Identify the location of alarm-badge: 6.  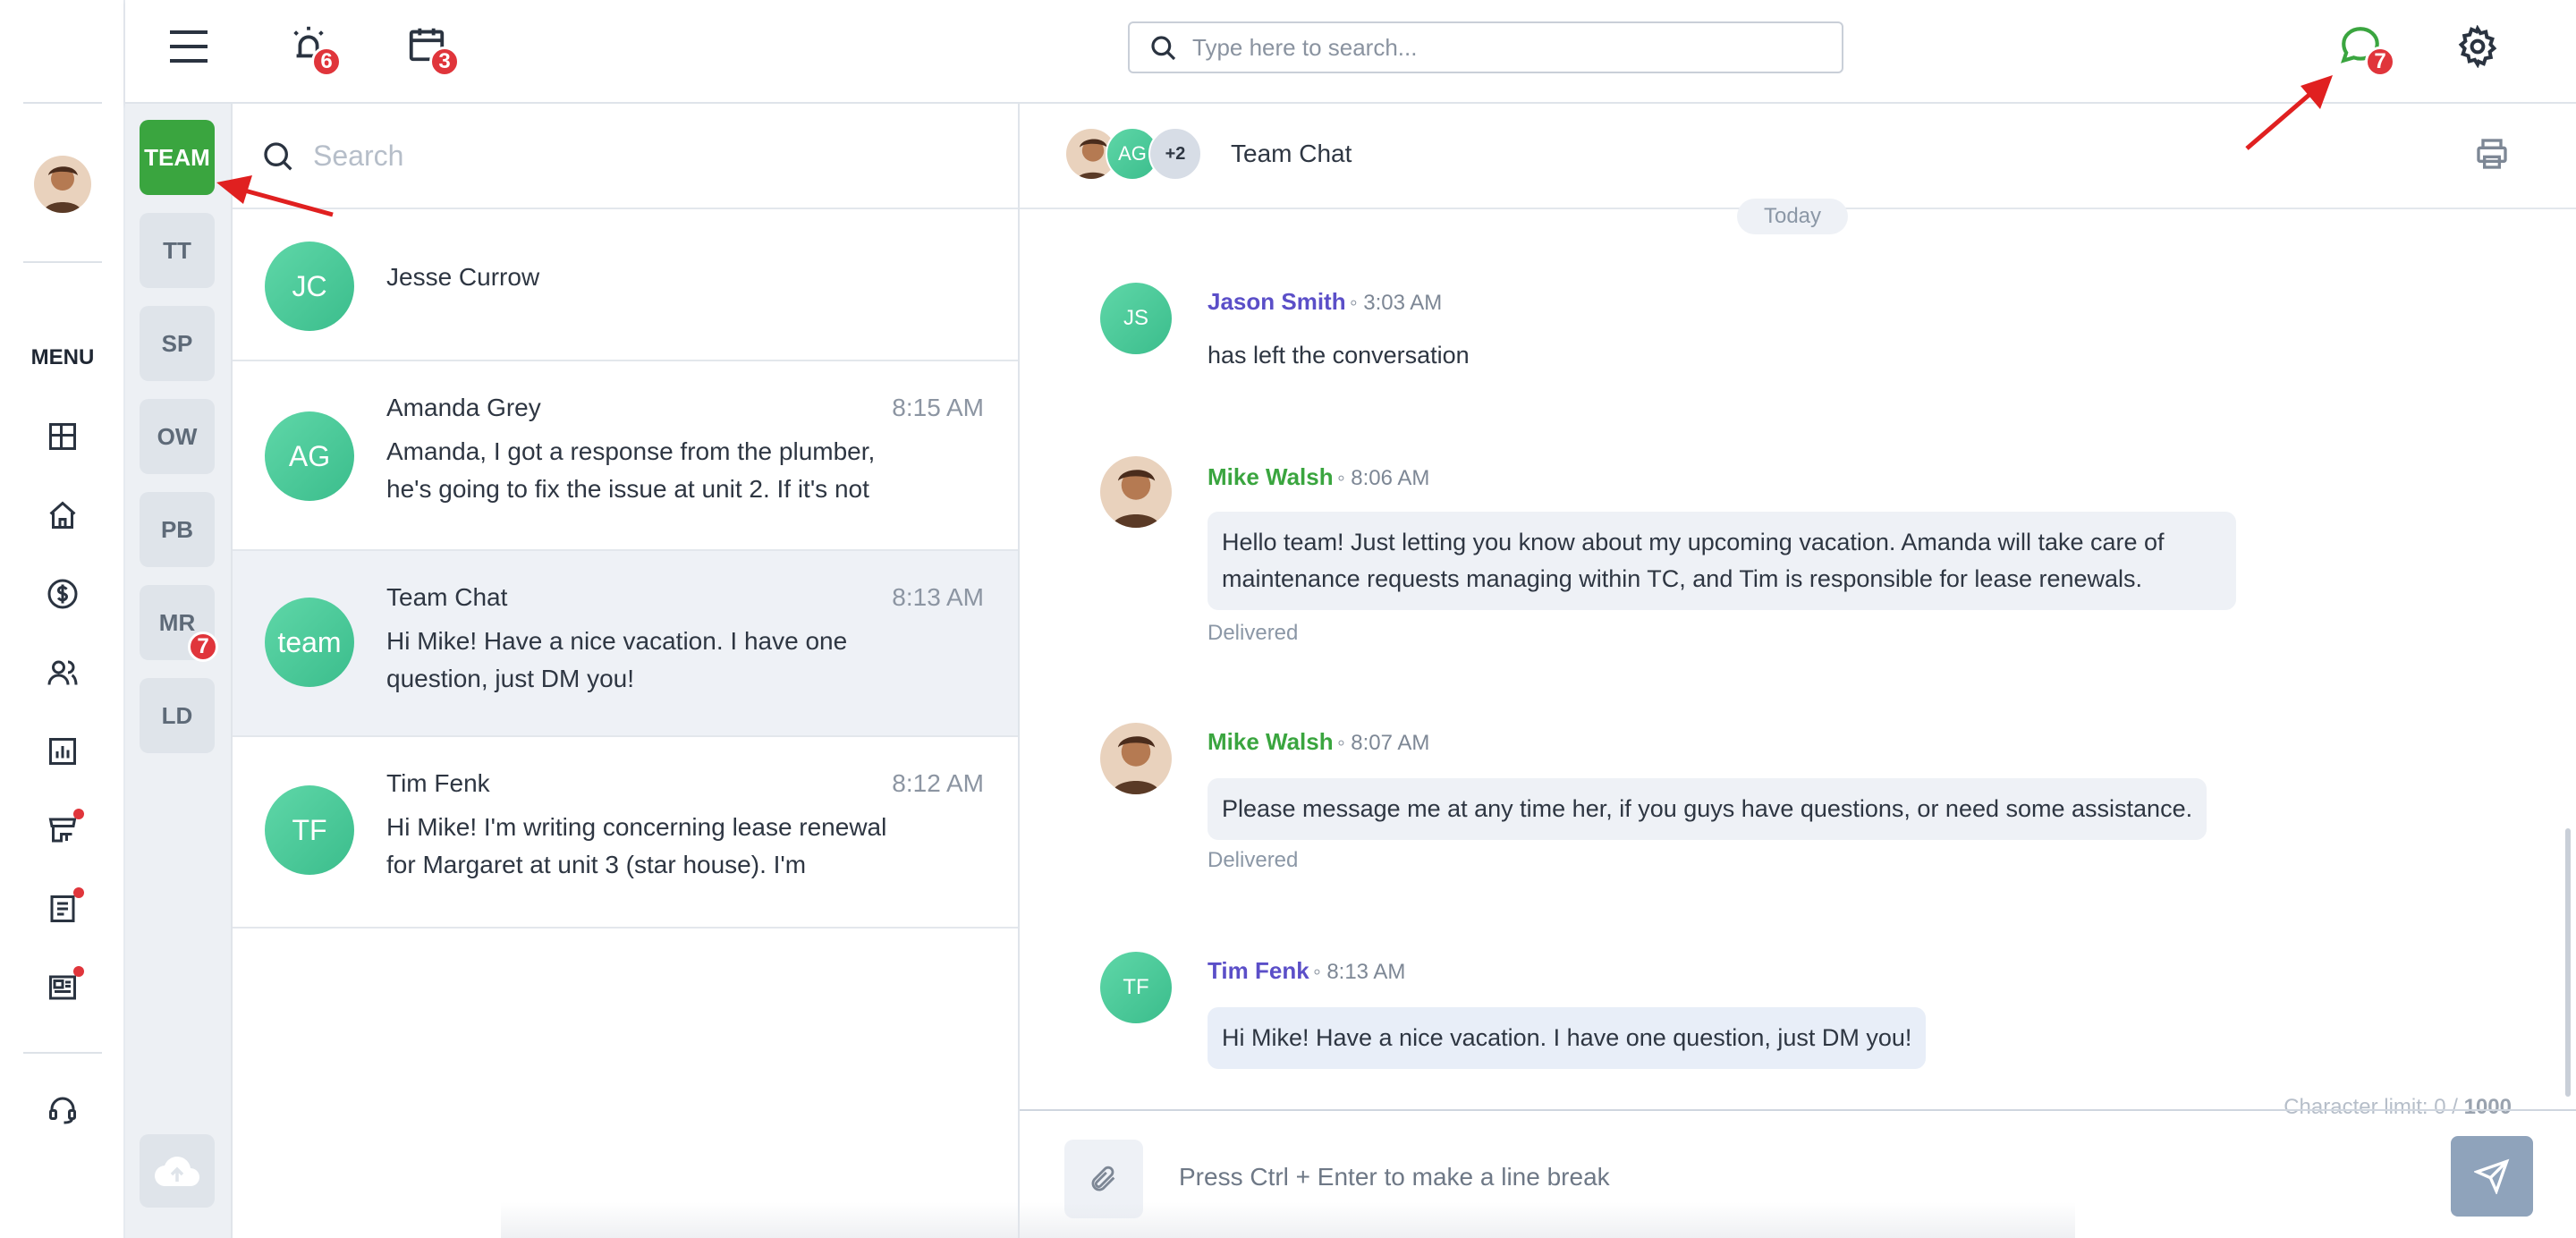
(326, 62).